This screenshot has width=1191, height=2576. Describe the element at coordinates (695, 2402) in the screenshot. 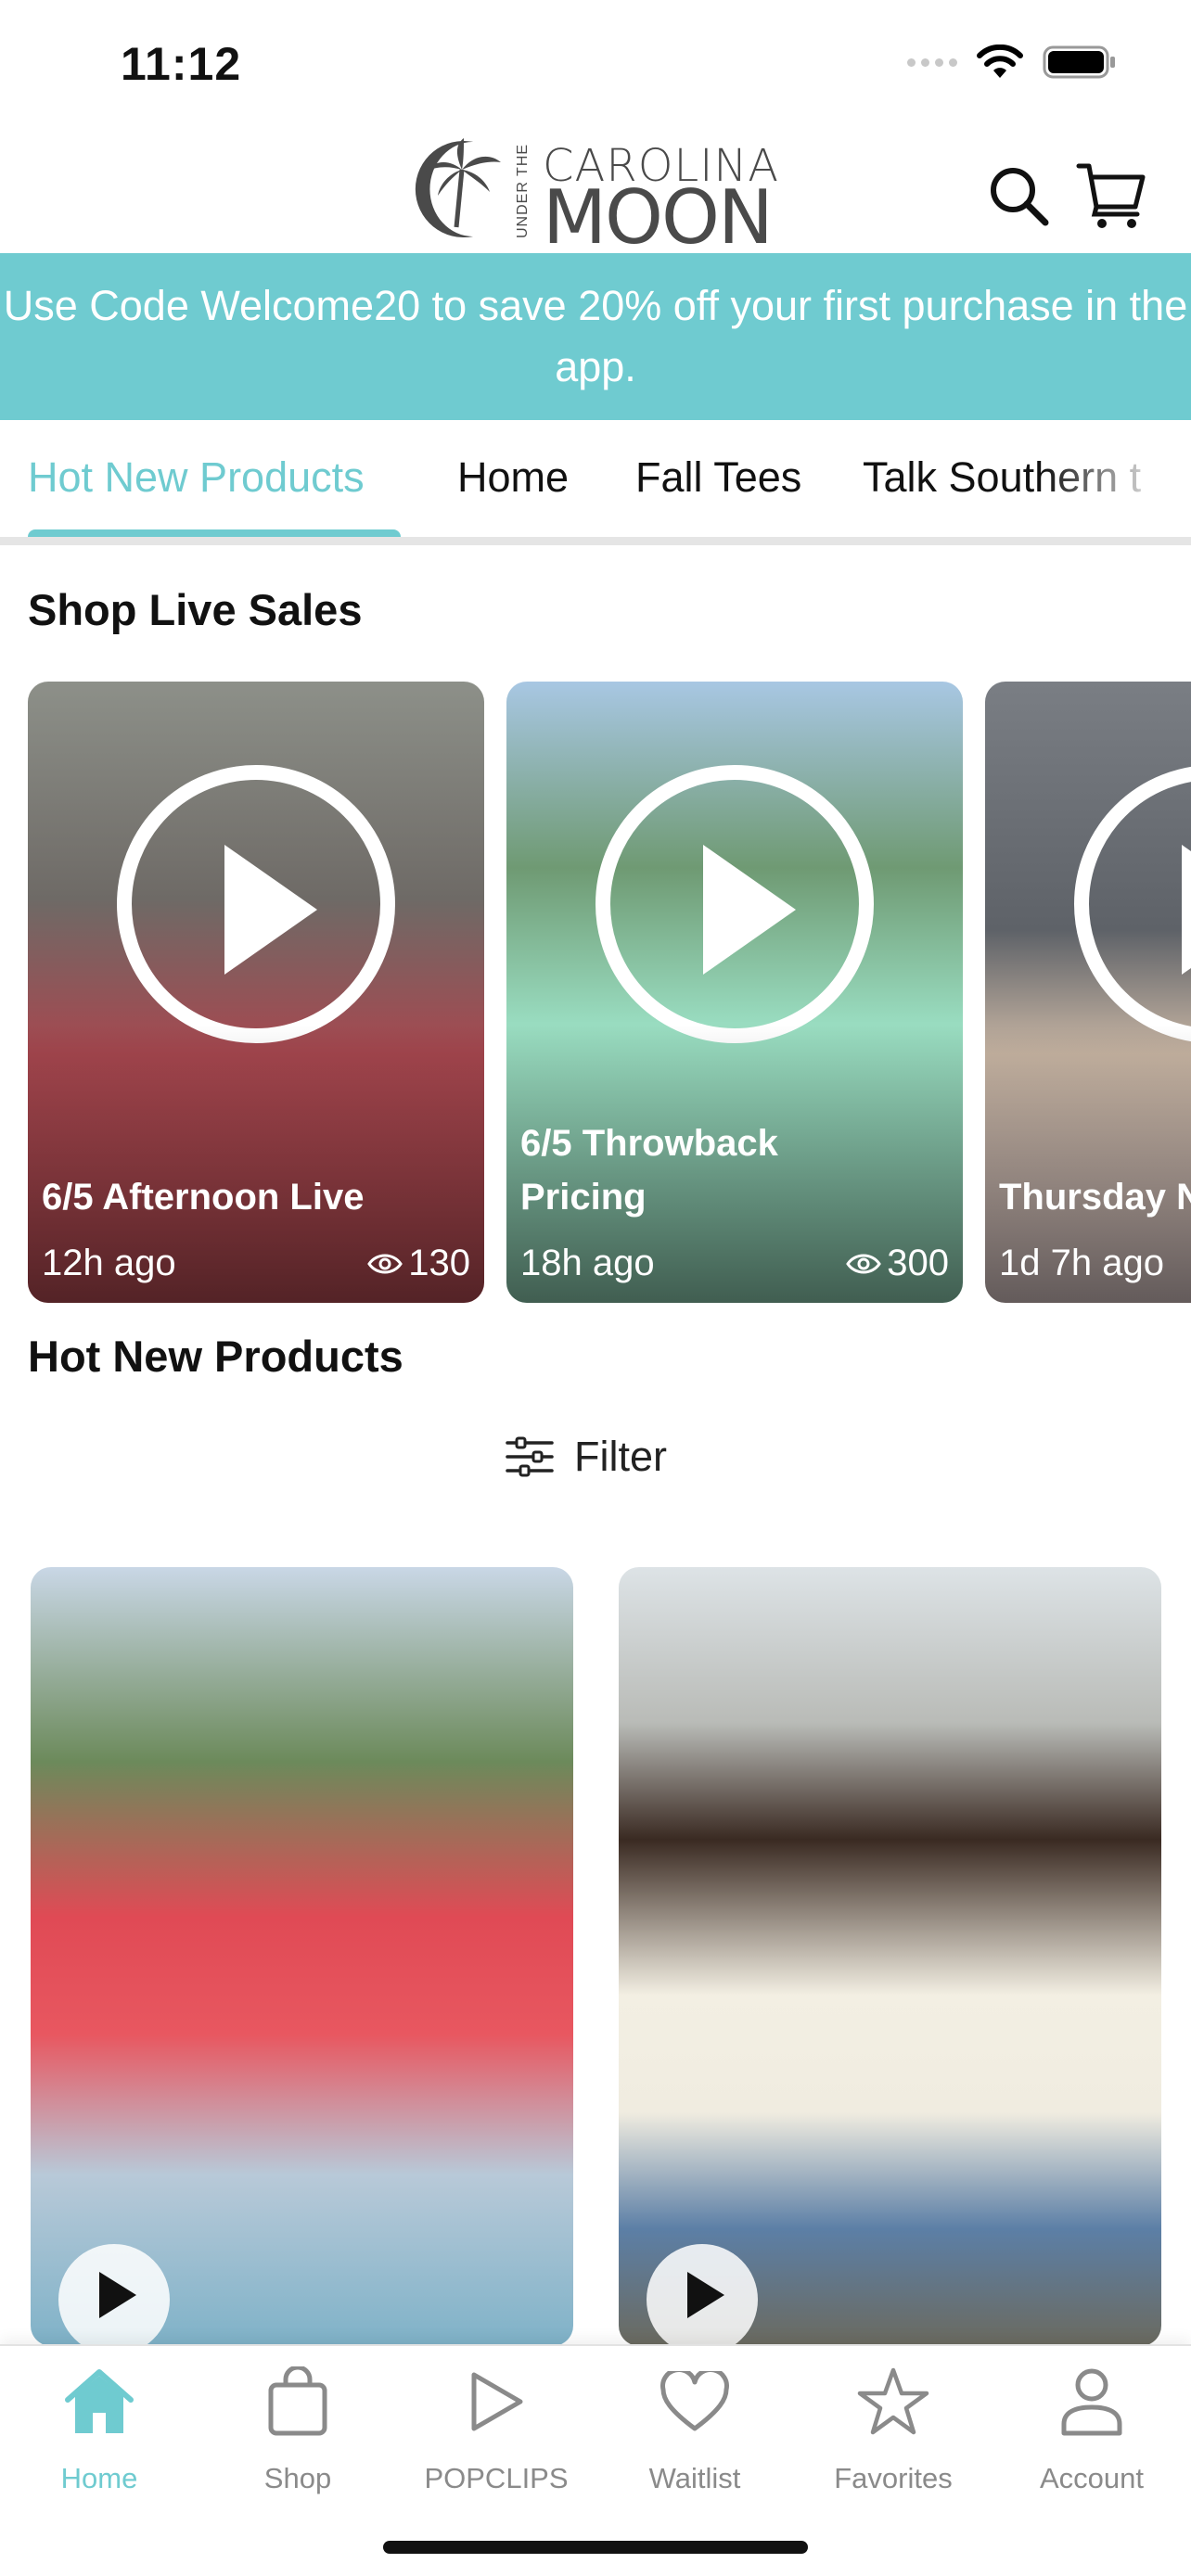

I see `heart-icon` at that location.